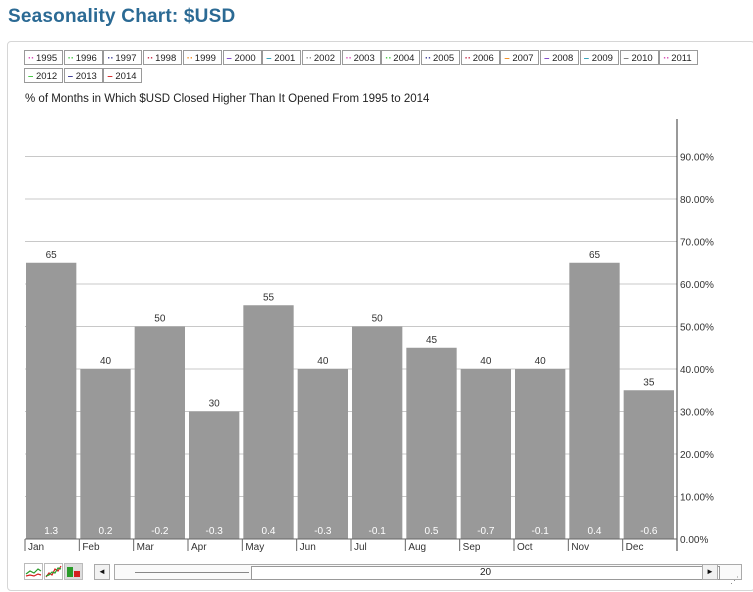 The height and width of the screenshot is (592, 753). Describe the element at coordinates (485, 573) in the screenshot. I see `range-thumb: 20` at that location.